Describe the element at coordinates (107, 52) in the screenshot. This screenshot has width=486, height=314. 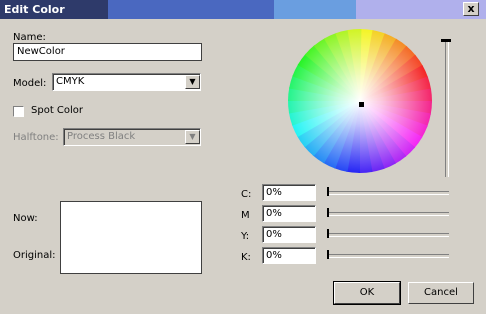
I see `name-field: NewColor` at that location.